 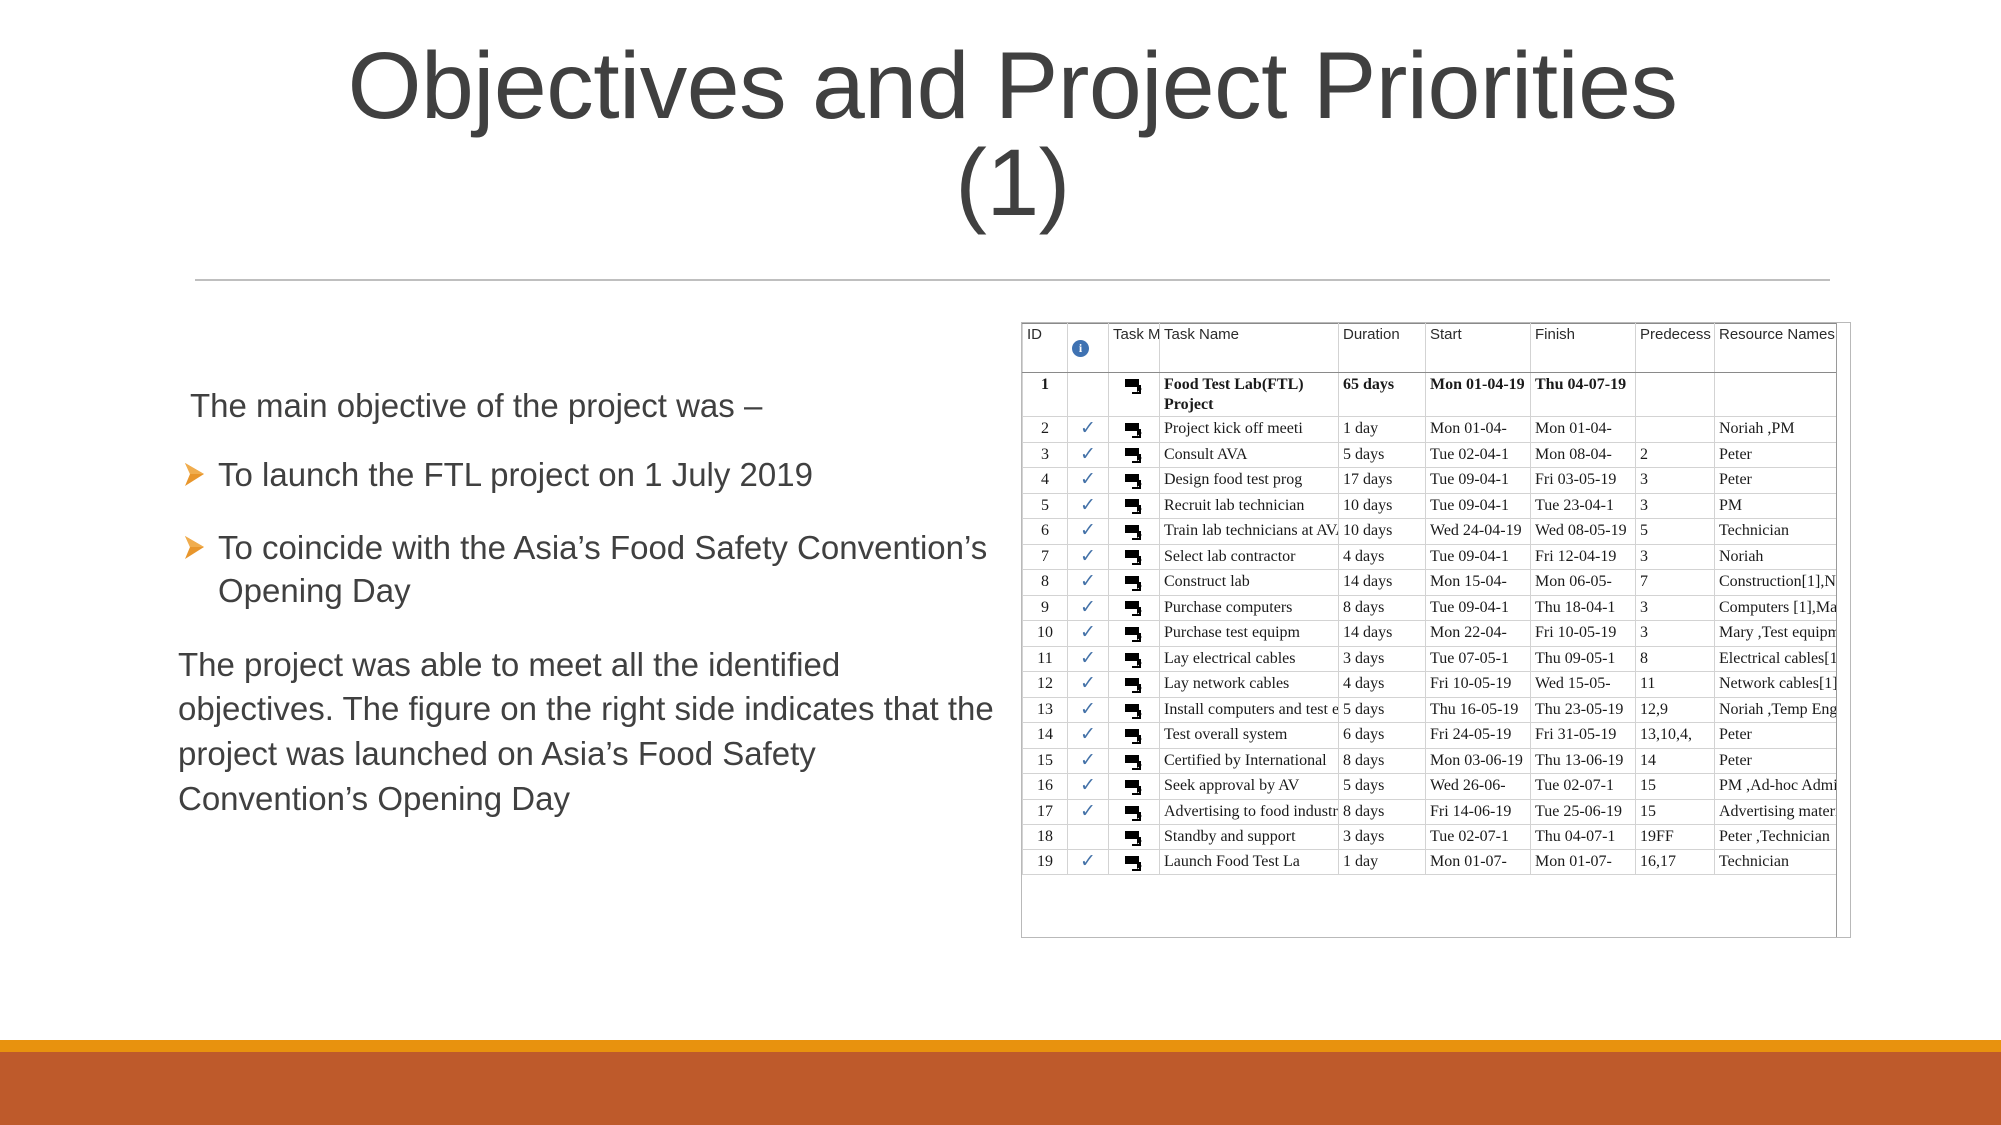 I want to click on cell-duration: 17 days, so click(x=1382, y=480).